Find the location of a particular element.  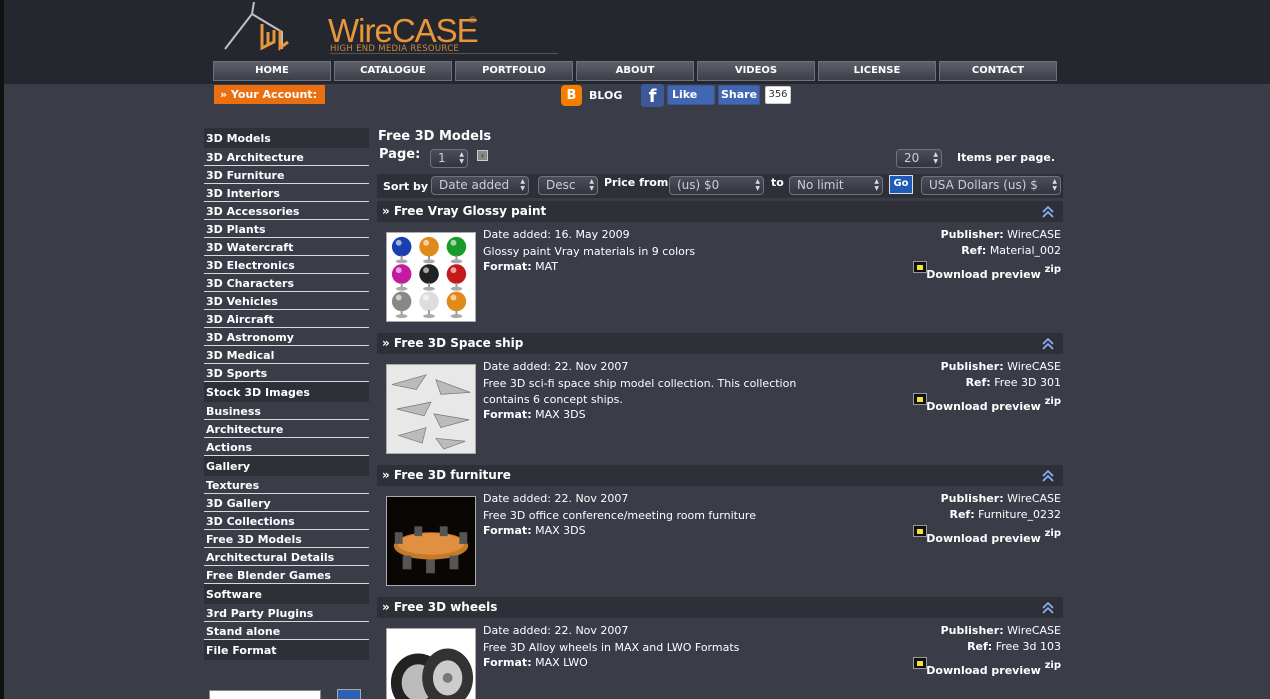

sidebar-item: 3D Medical is located at coordinates (286, 355).